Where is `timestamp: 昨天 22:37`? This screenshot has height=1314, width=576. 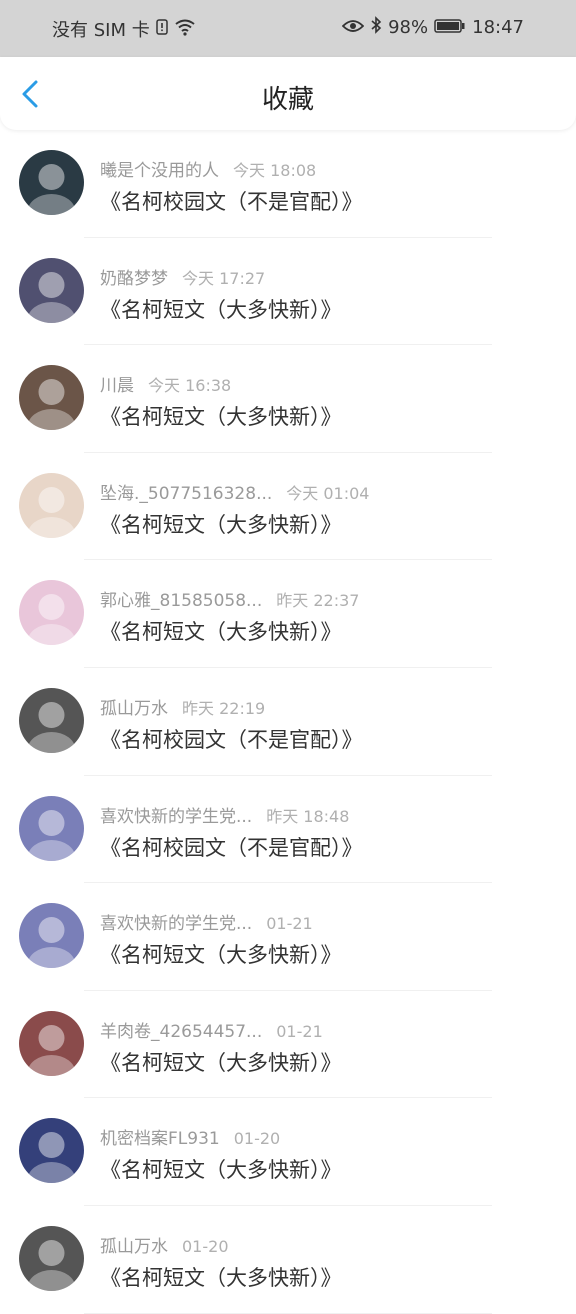
timestamp: 昨天 22:37 is located at coordinates (318, 601).